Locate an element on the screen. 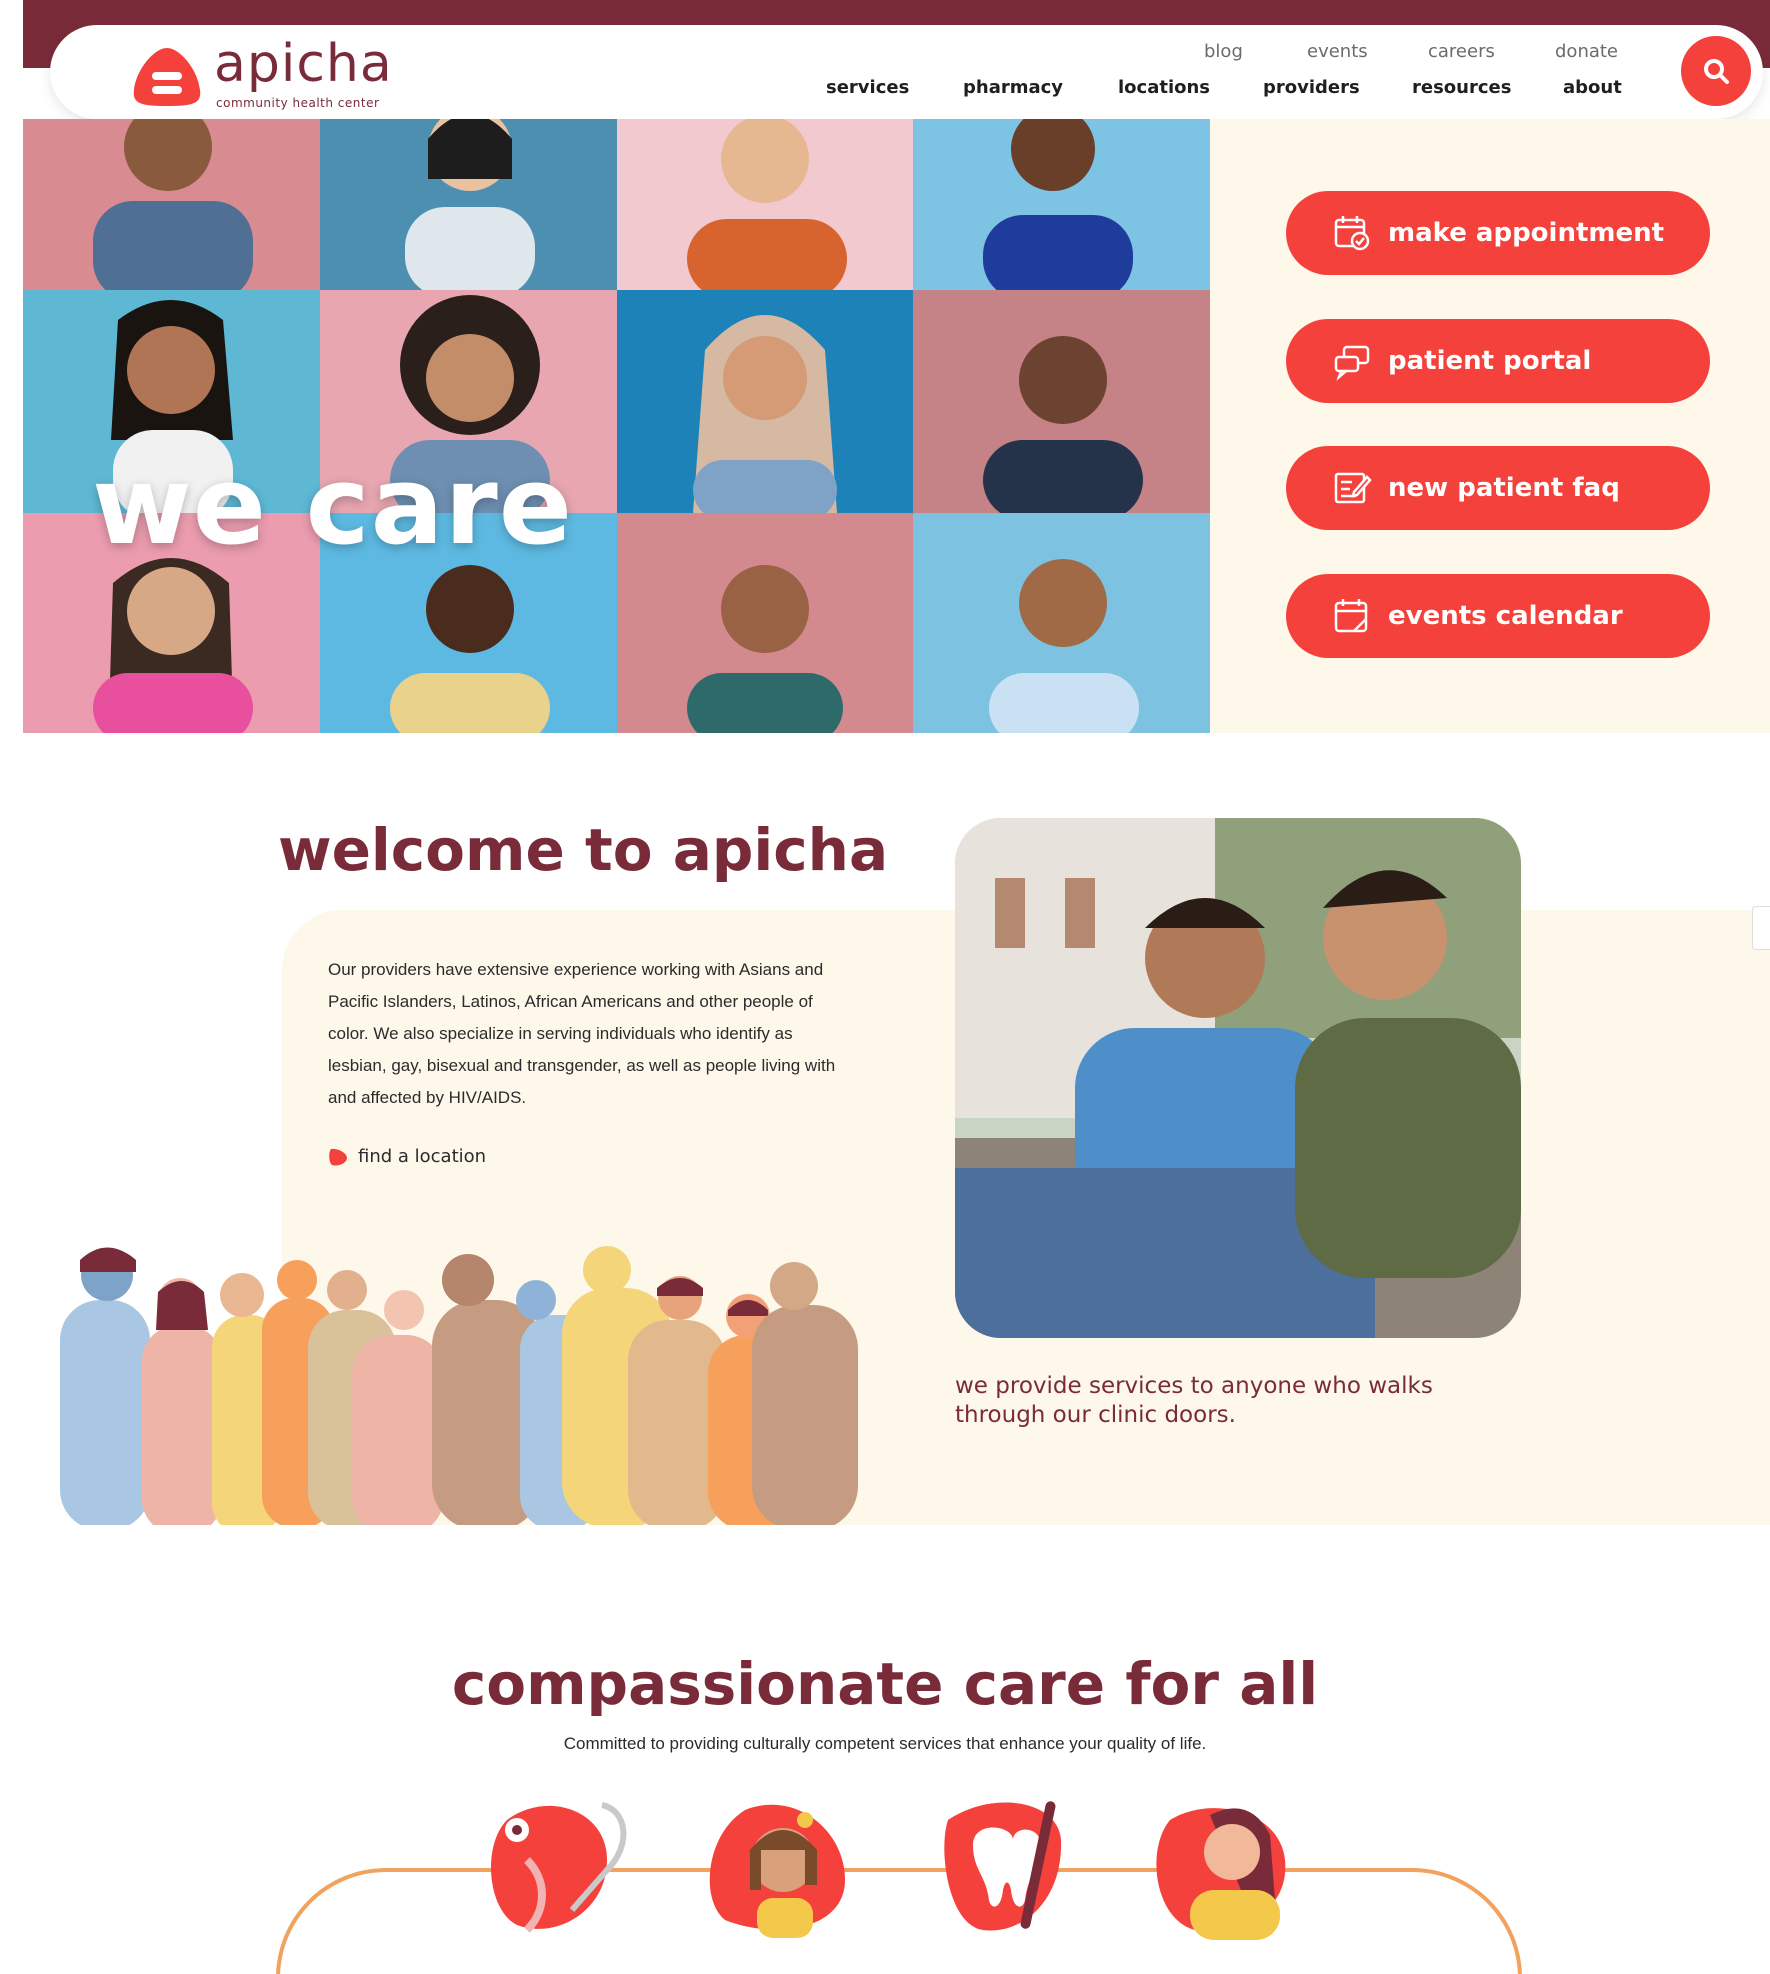 The image size is (1770, 1974). find-location-label: find a location is located at coordinates (422, 1156).